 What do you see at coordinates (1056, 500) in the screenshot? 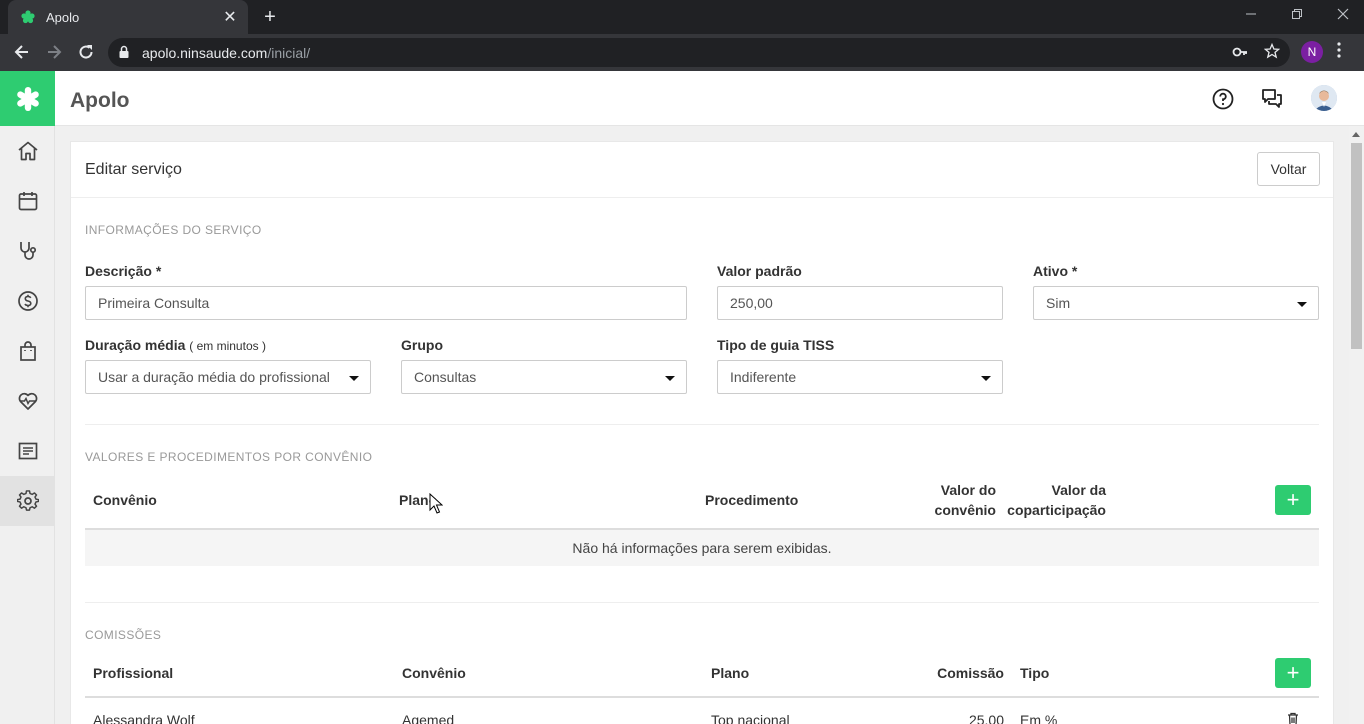
I see `col-valor-coparticipacao: Valor da coparticipação` at bounding box center [1056, 500].